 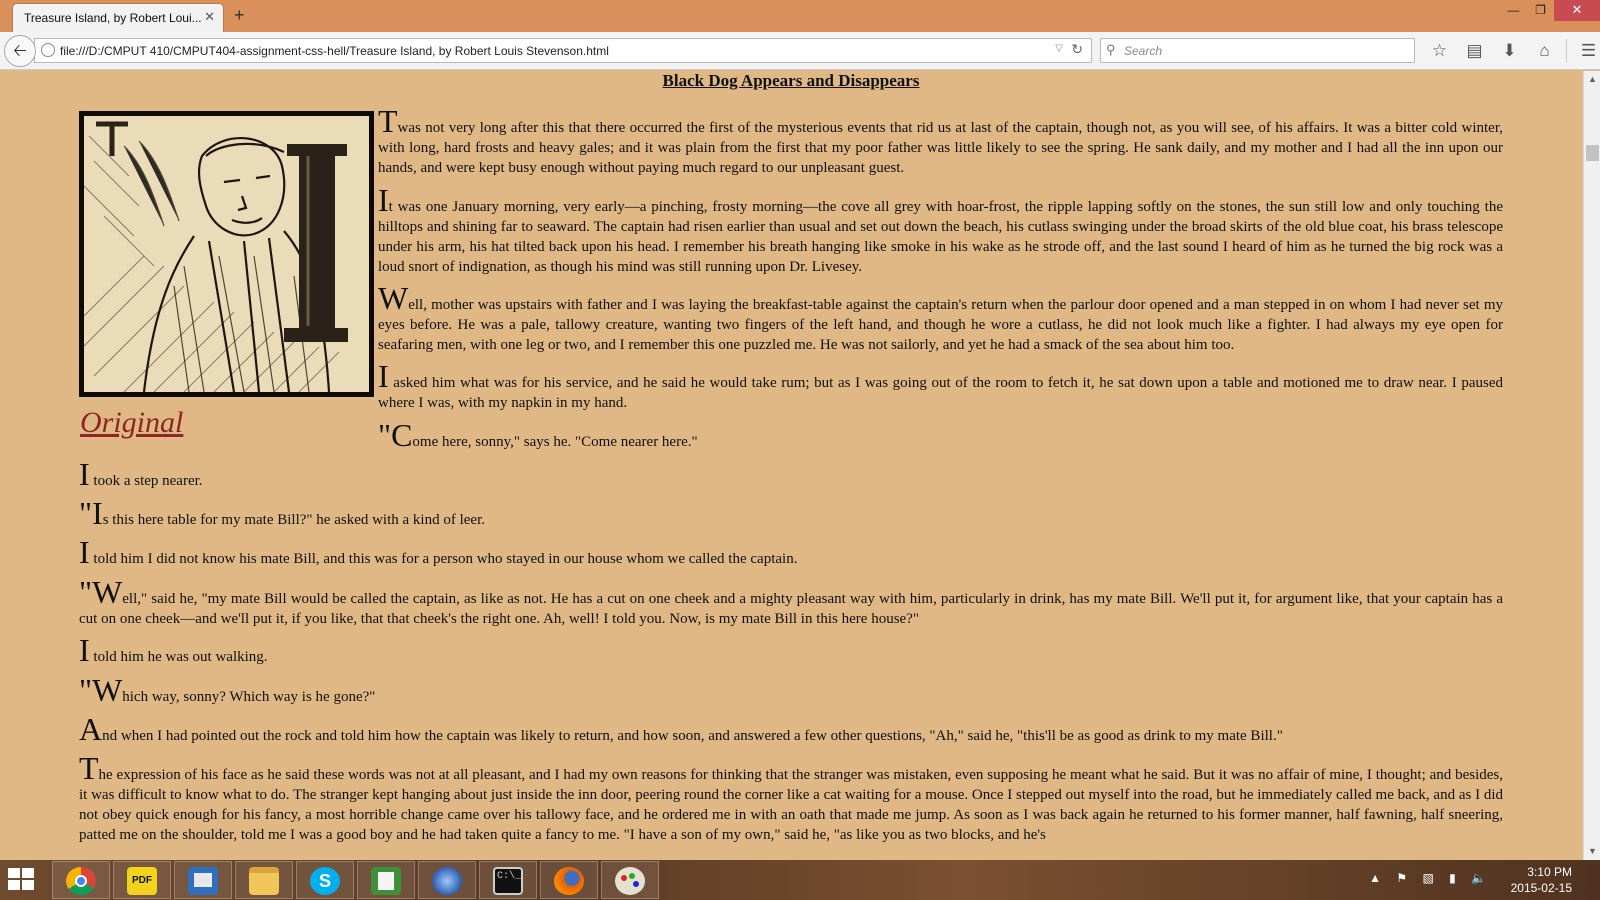 What do you see at coordinates (131, 423) in the screenshot?
I see `original-image-link: Original` at bounding box center [131, 423].